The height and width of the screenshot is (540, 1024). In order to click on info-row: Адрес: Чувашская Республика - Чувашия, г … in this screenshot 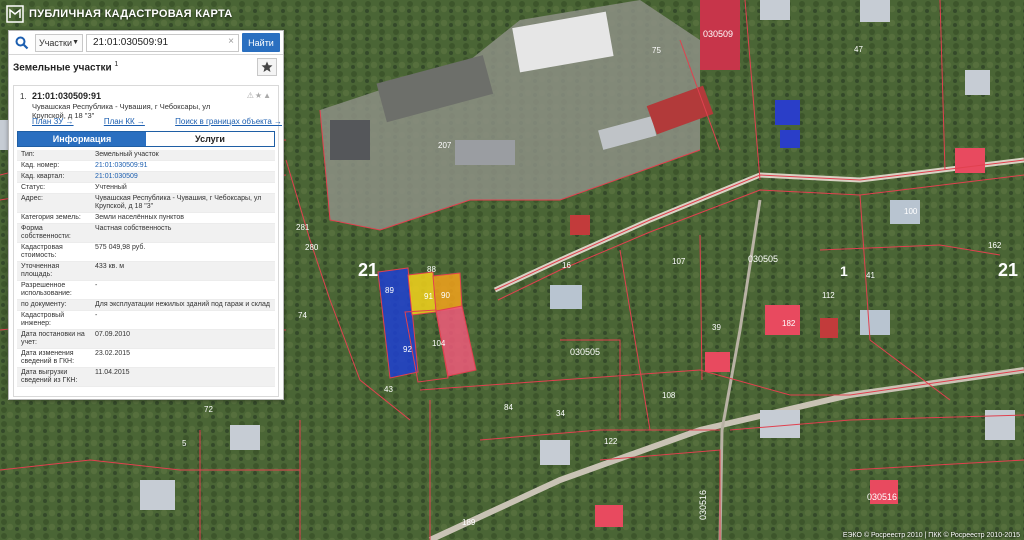, I will do `click(146, 203)`.